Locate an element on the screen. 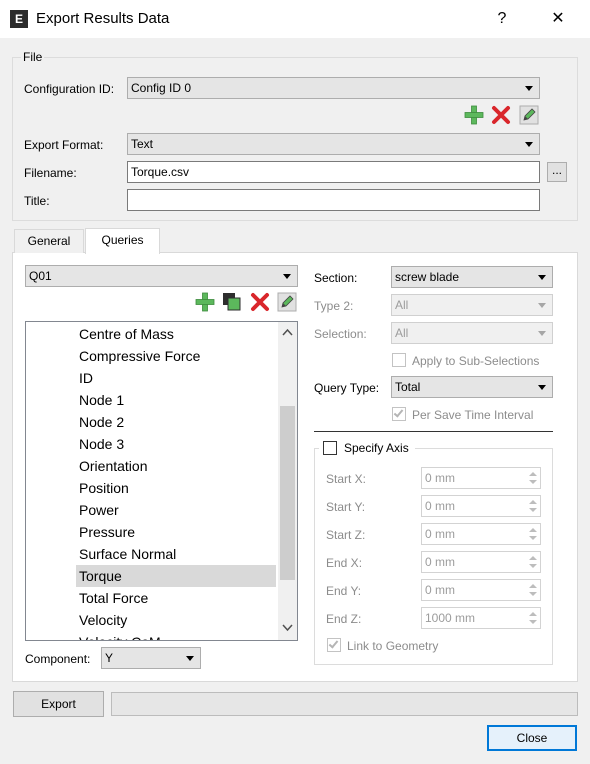  configuration-id-value: Config ID 0 is located at coordinates (161, 88).